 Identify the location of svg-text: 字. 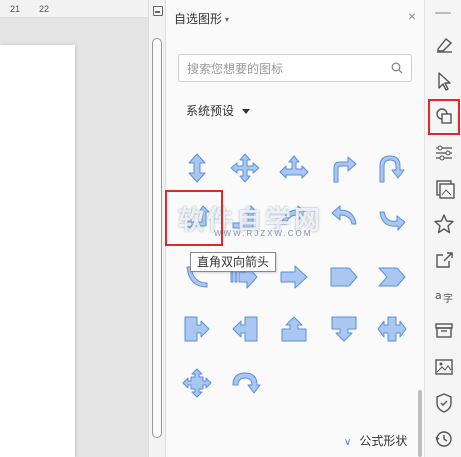
(448, 298).